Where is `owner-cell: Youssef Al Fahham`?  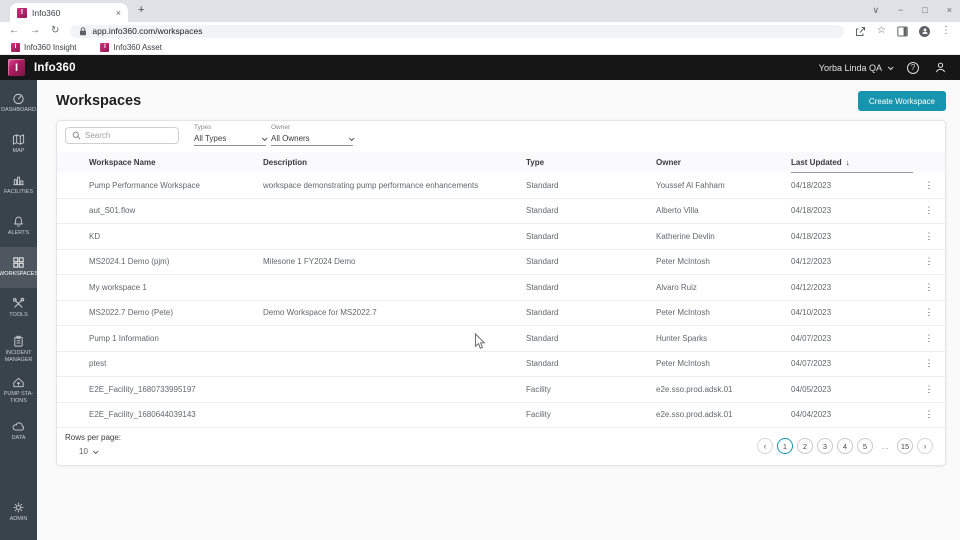
owner-cell: Youssef Al Fahham is located at coordinates (690, 185).